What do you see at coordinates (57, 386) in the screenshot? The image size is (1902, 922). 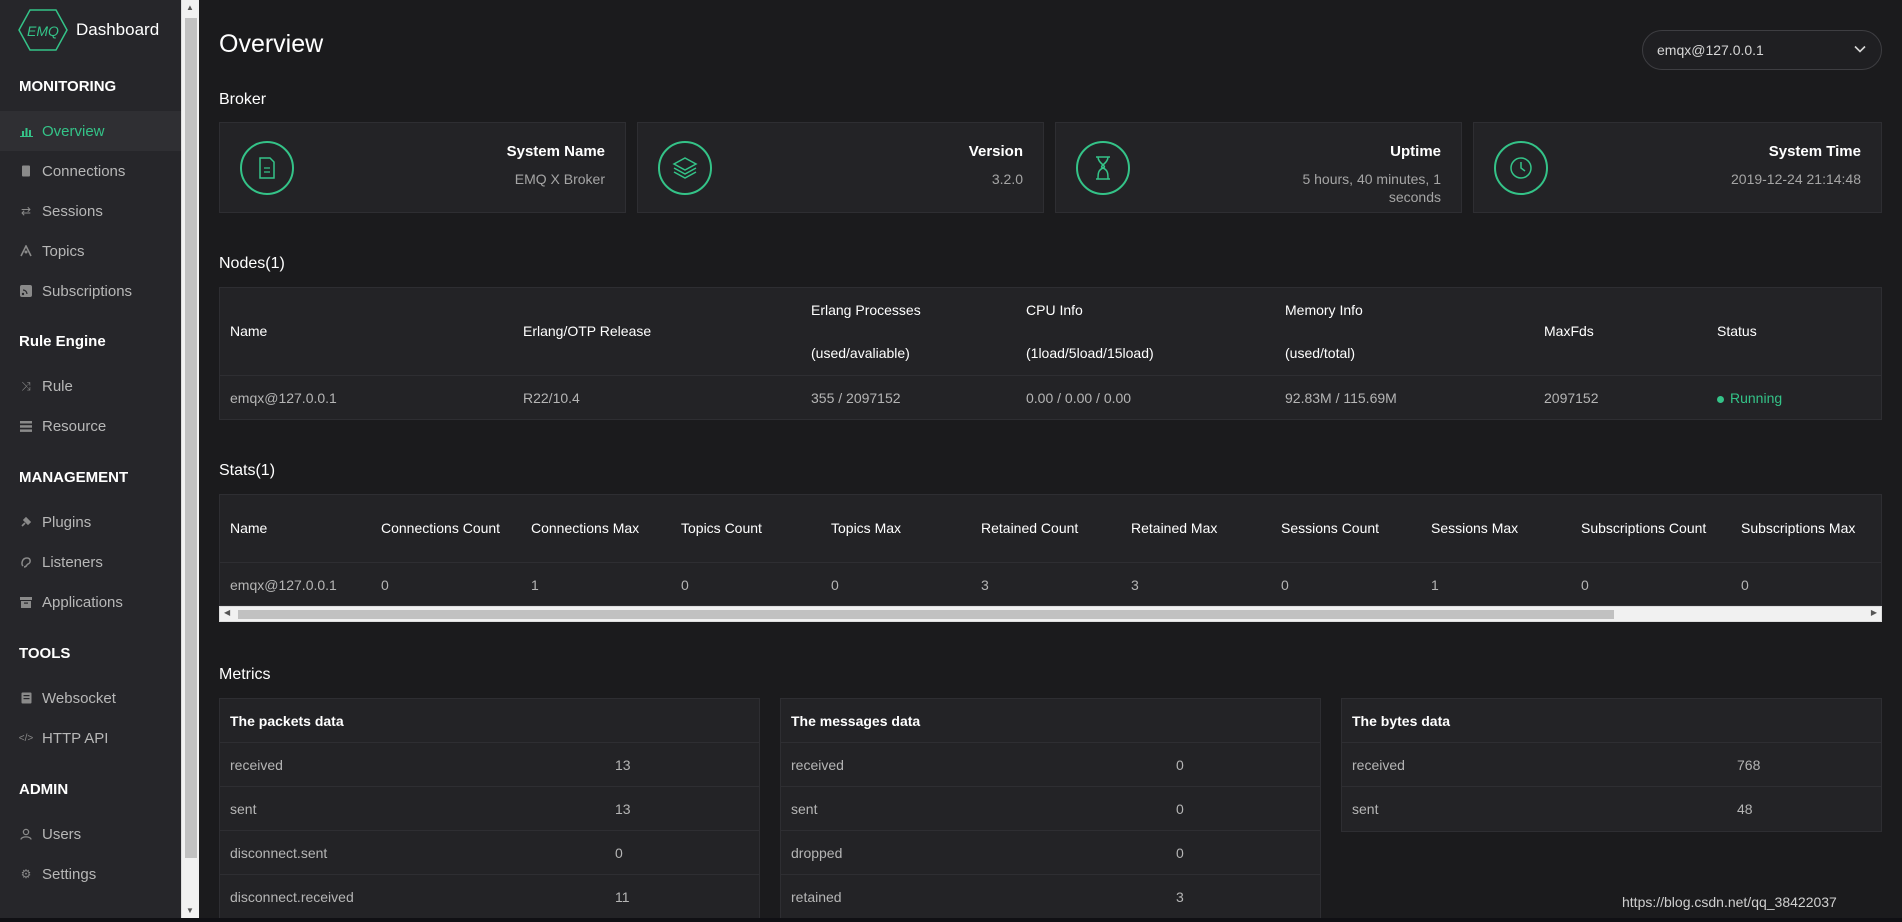 I see `sidebar-item-label: Rule` at bounding box center [57, 386].